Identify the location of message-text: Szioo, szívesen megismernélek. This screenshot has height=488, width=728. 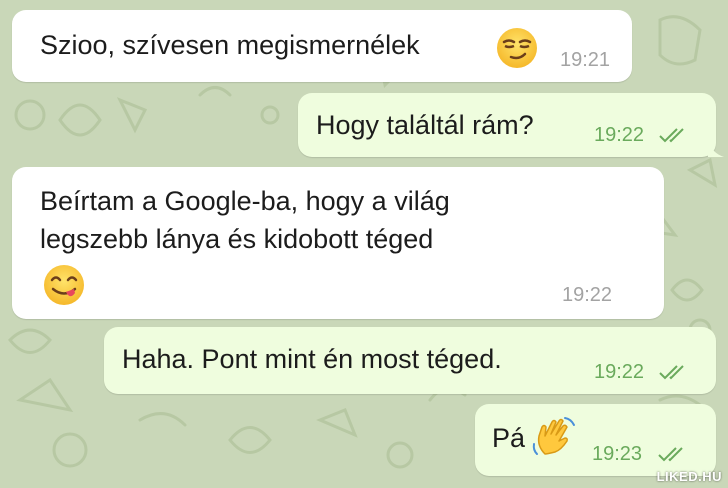
(230, 45).